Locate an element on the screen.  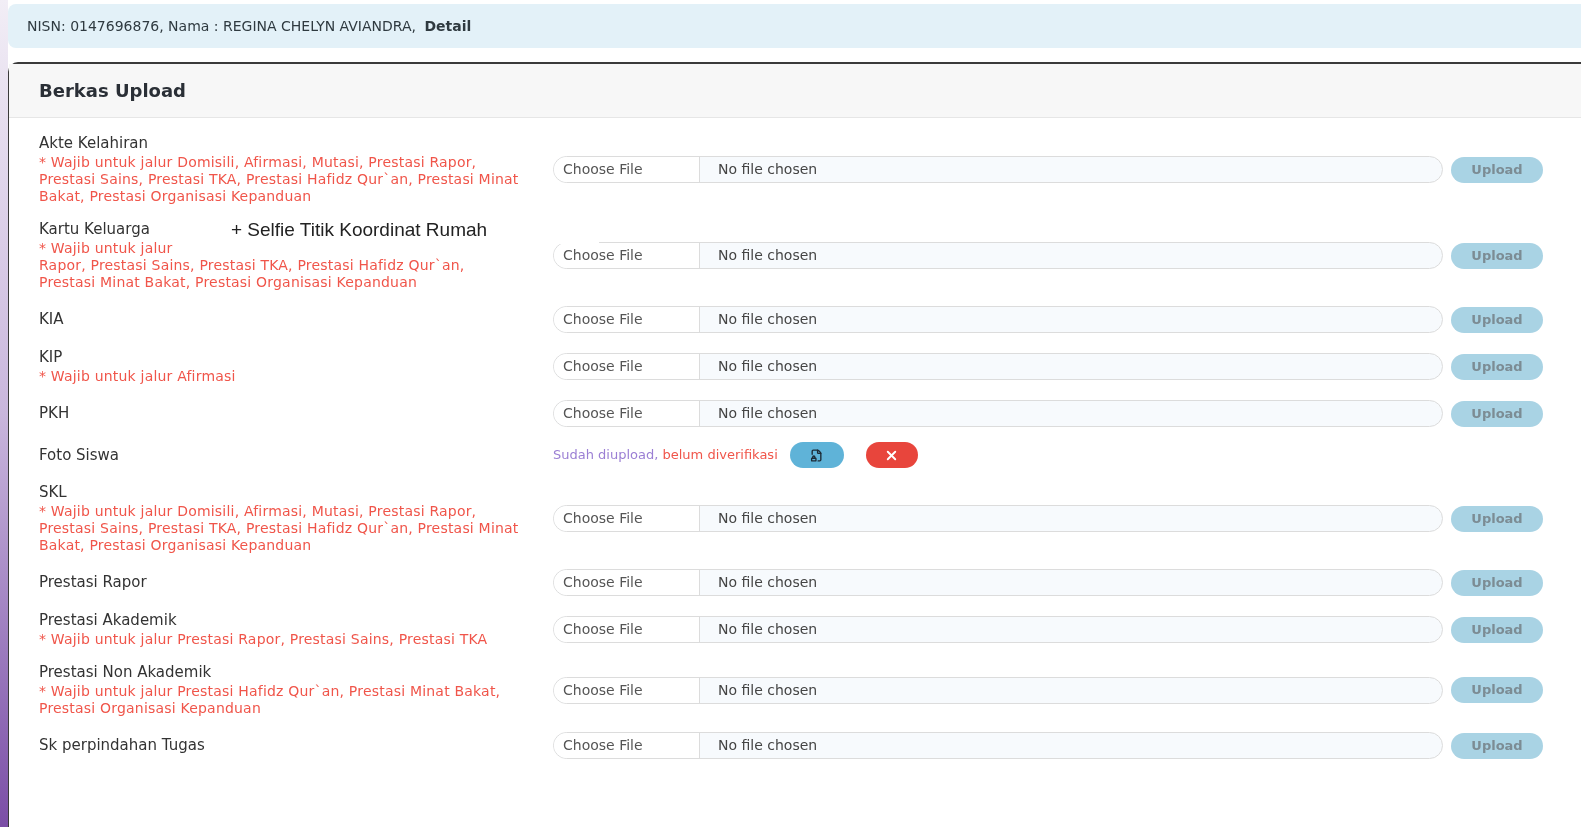
requirement-note: * Wajib untuk jalur Afirmasi is located at coordinates (138, 376).